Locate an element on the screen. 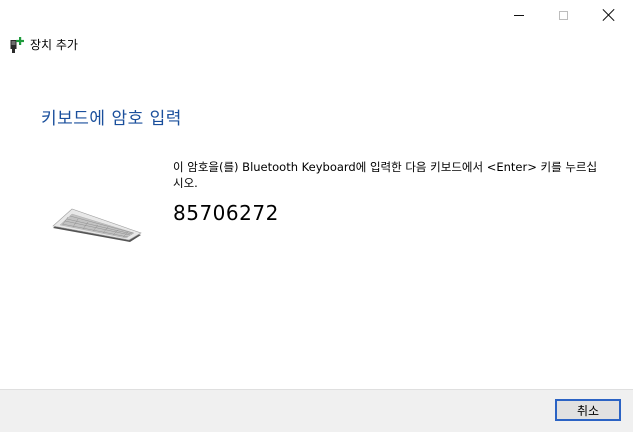  app-title: 장치 추가 is located at coordinates (54, 45).